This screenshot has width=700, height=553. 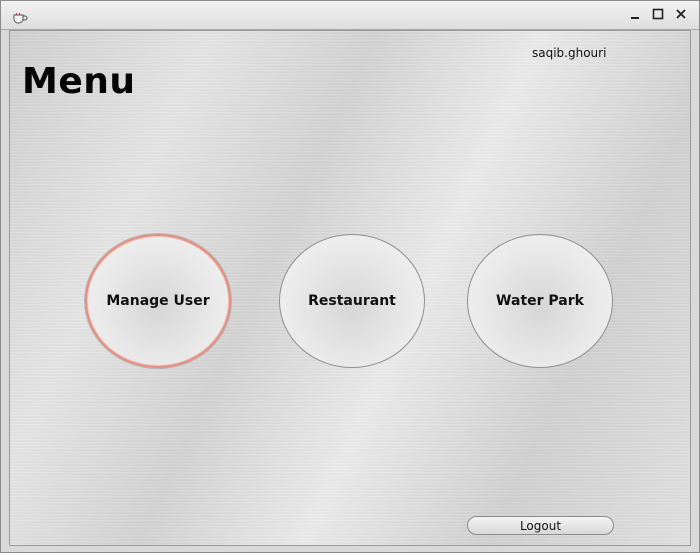 I want to click on title-bar, so click(x=350, y=15).